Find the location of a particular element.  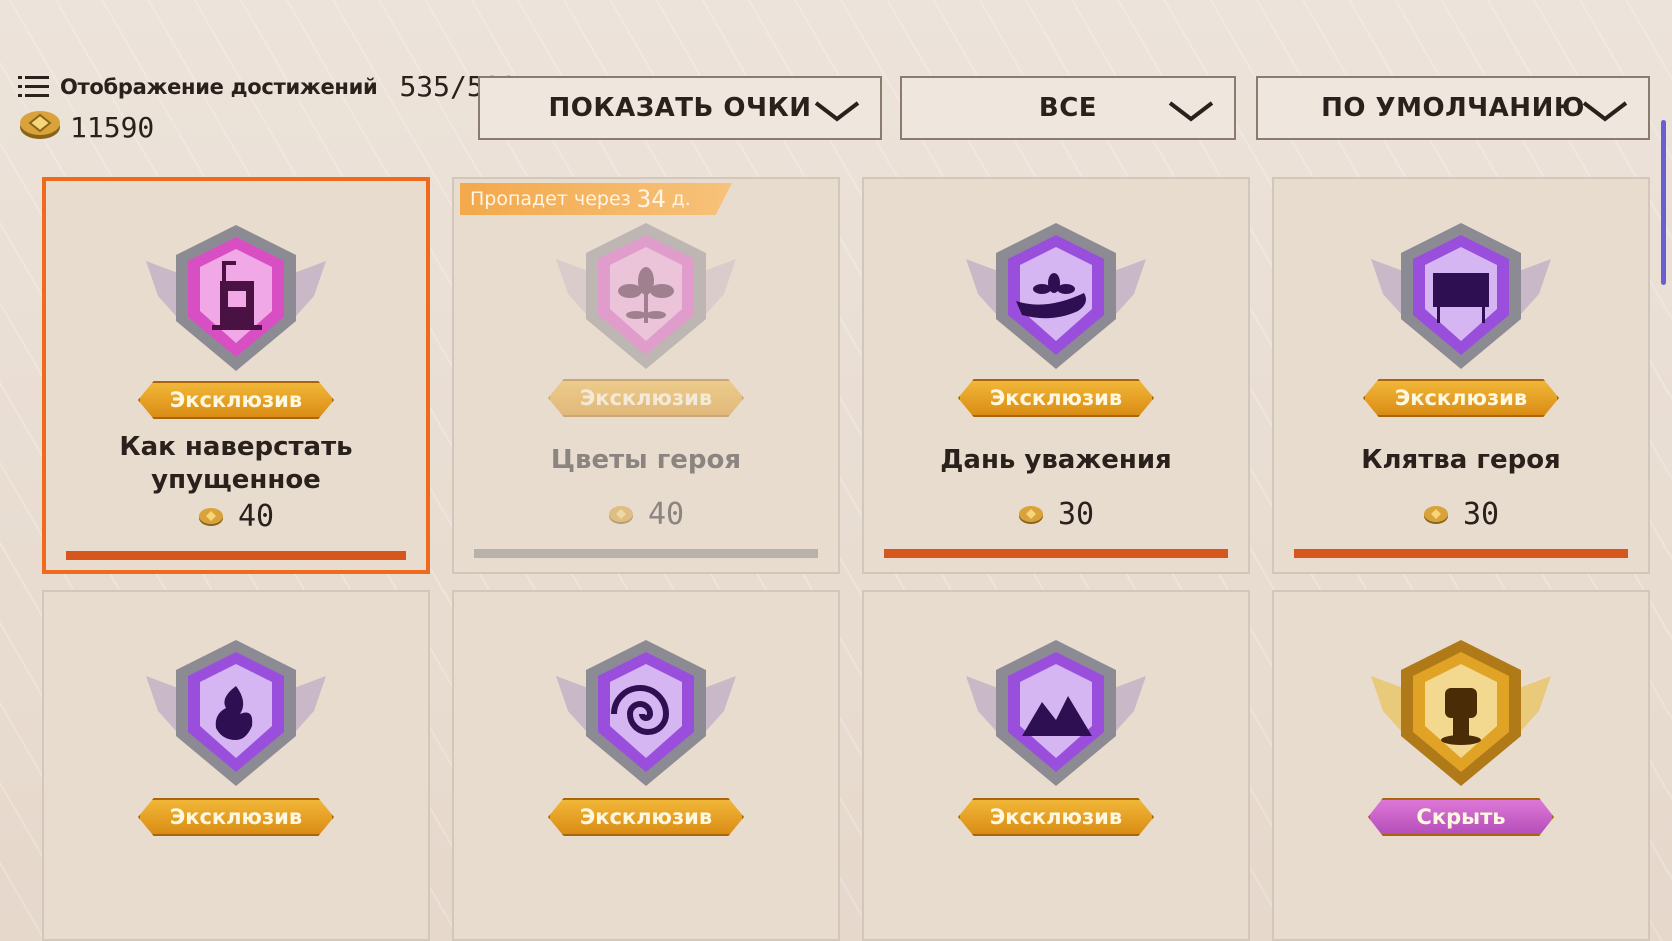

achievement-card: Эксклюзив Как наверстать упущенное 40 is located at coordinates (236, 375).